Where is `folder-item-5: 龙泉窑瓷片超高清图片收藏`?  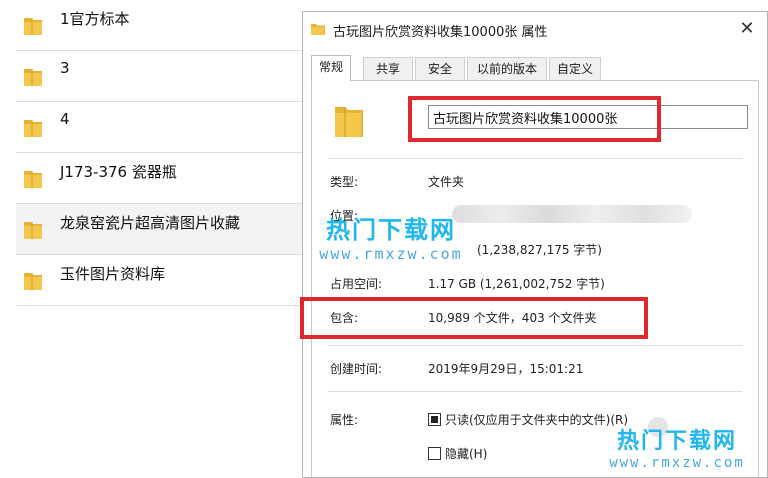
folder-item-5: 龙泉窑瓷片超高清图片收藏 is located at coordinates (160, 229).